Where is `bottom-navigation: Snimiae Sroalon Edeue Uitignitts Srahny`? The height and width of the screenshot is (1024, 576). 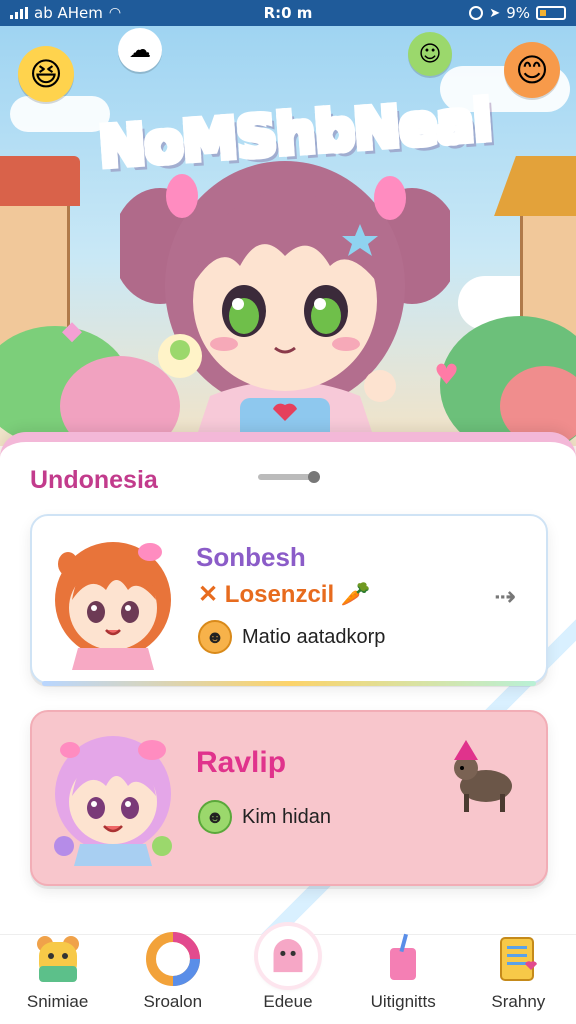 bottom-navigation: Snimiae Sroalon Edeue Uitignitts Srahny is located at coordinates (288, 975).